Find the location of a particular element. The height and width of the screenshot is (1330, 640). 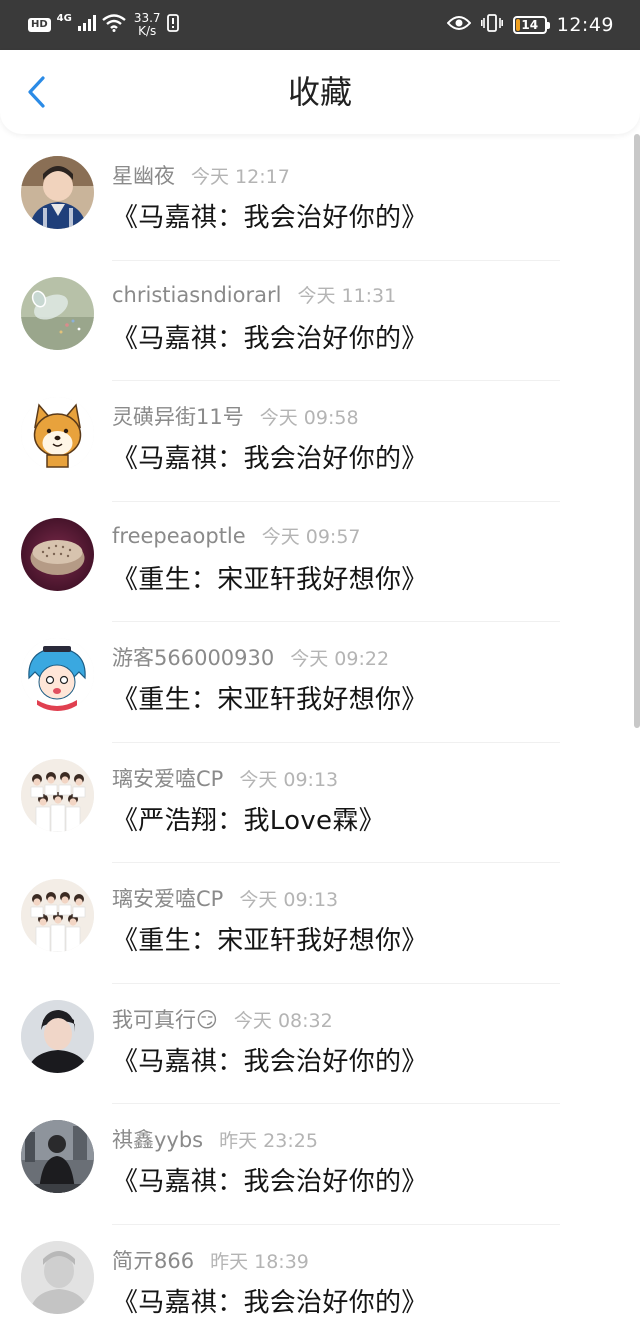

item-meta: 简亓866 昨天 18:39 is located at coordinates (210, 1260).